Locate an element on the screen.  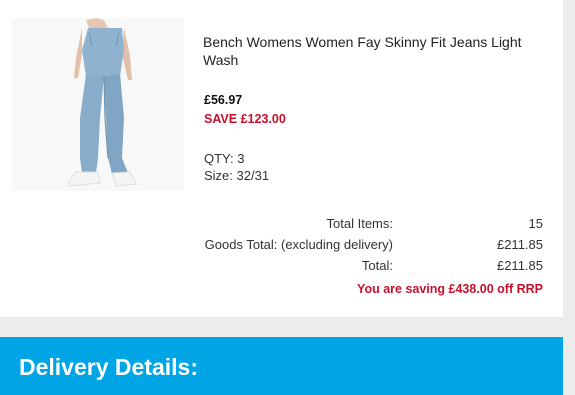
total-items-label: Total Items: is located at coordinates (359, 223).